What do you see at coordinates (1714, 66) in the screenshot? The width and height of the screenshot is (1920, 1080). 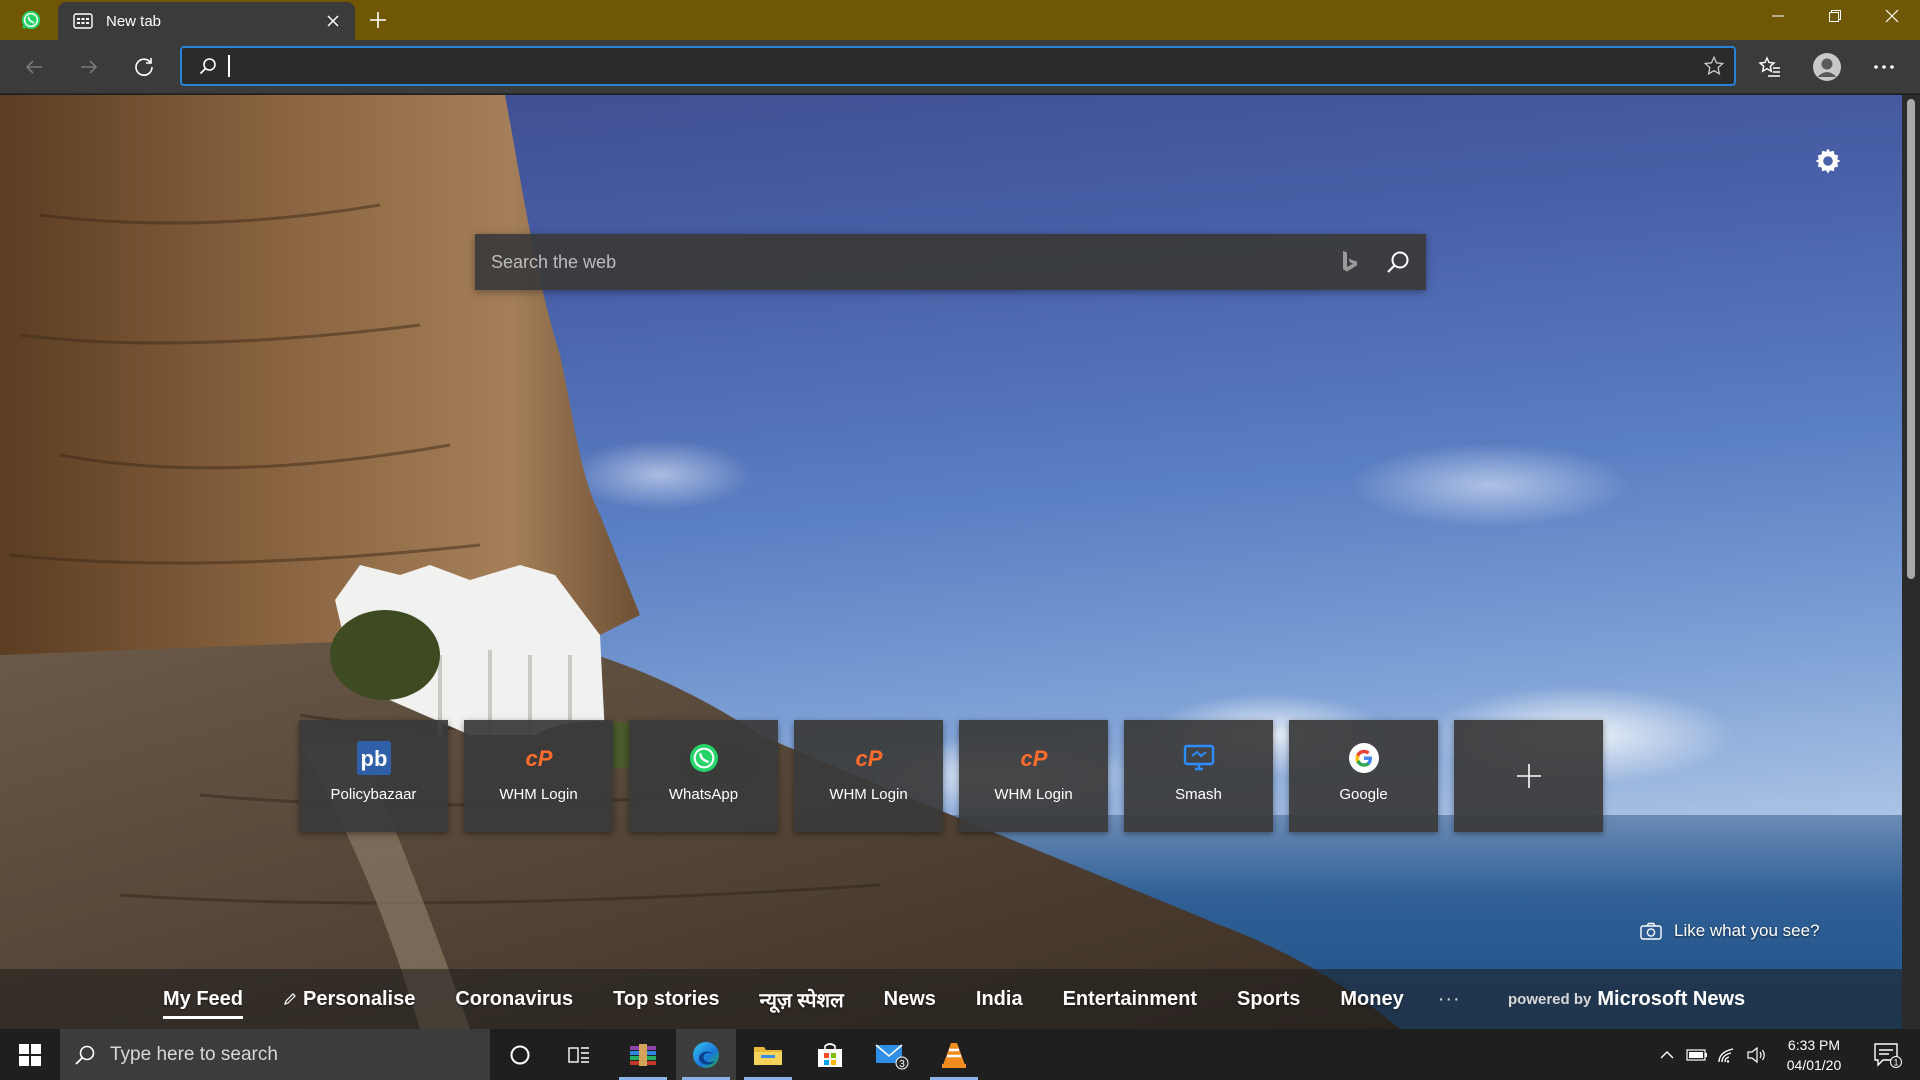 I see `add-favorite-star-icon` at bounding box center [1714, 66].